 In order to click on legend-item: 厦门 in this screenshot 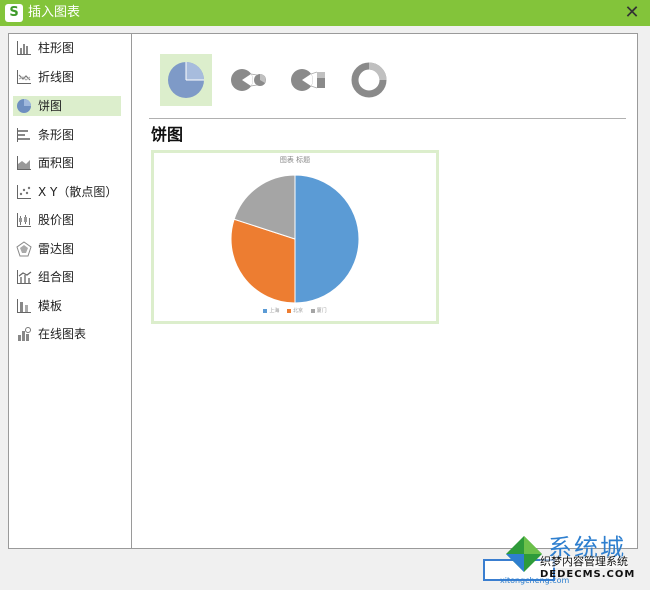, I will do `click(318, 311)`.